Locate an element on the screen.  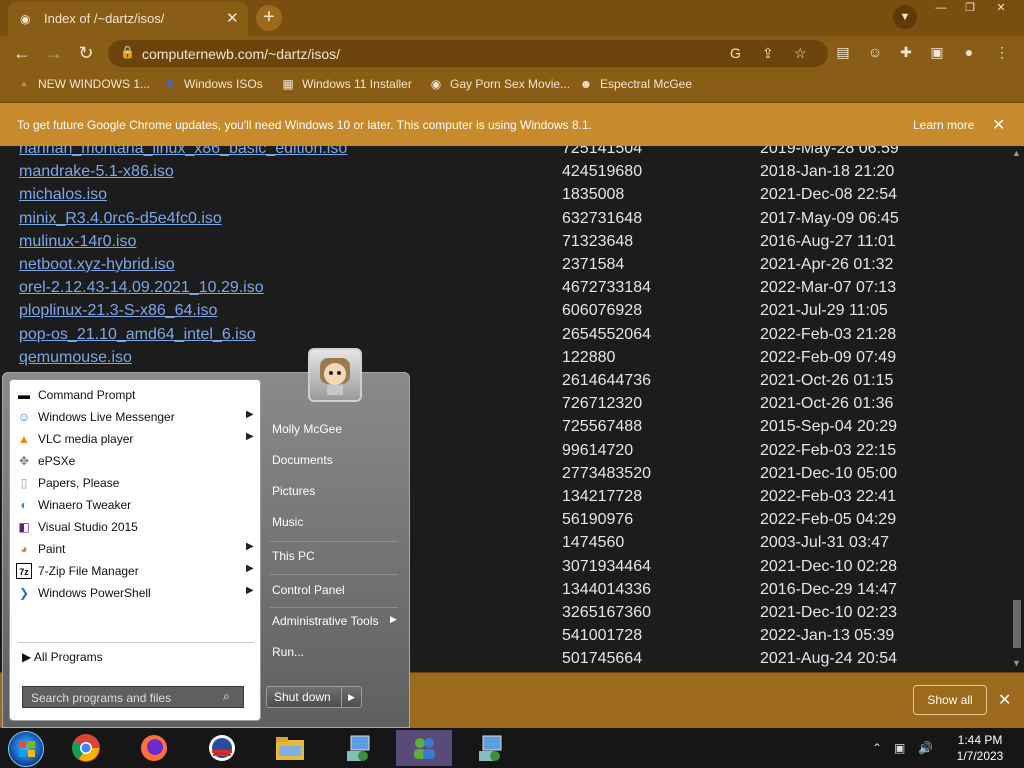
tab-strip: ◉ Index of /~dartz/isos/ ✕ + ▼ — ❐ ✕ is located at coordinates (512, 18).